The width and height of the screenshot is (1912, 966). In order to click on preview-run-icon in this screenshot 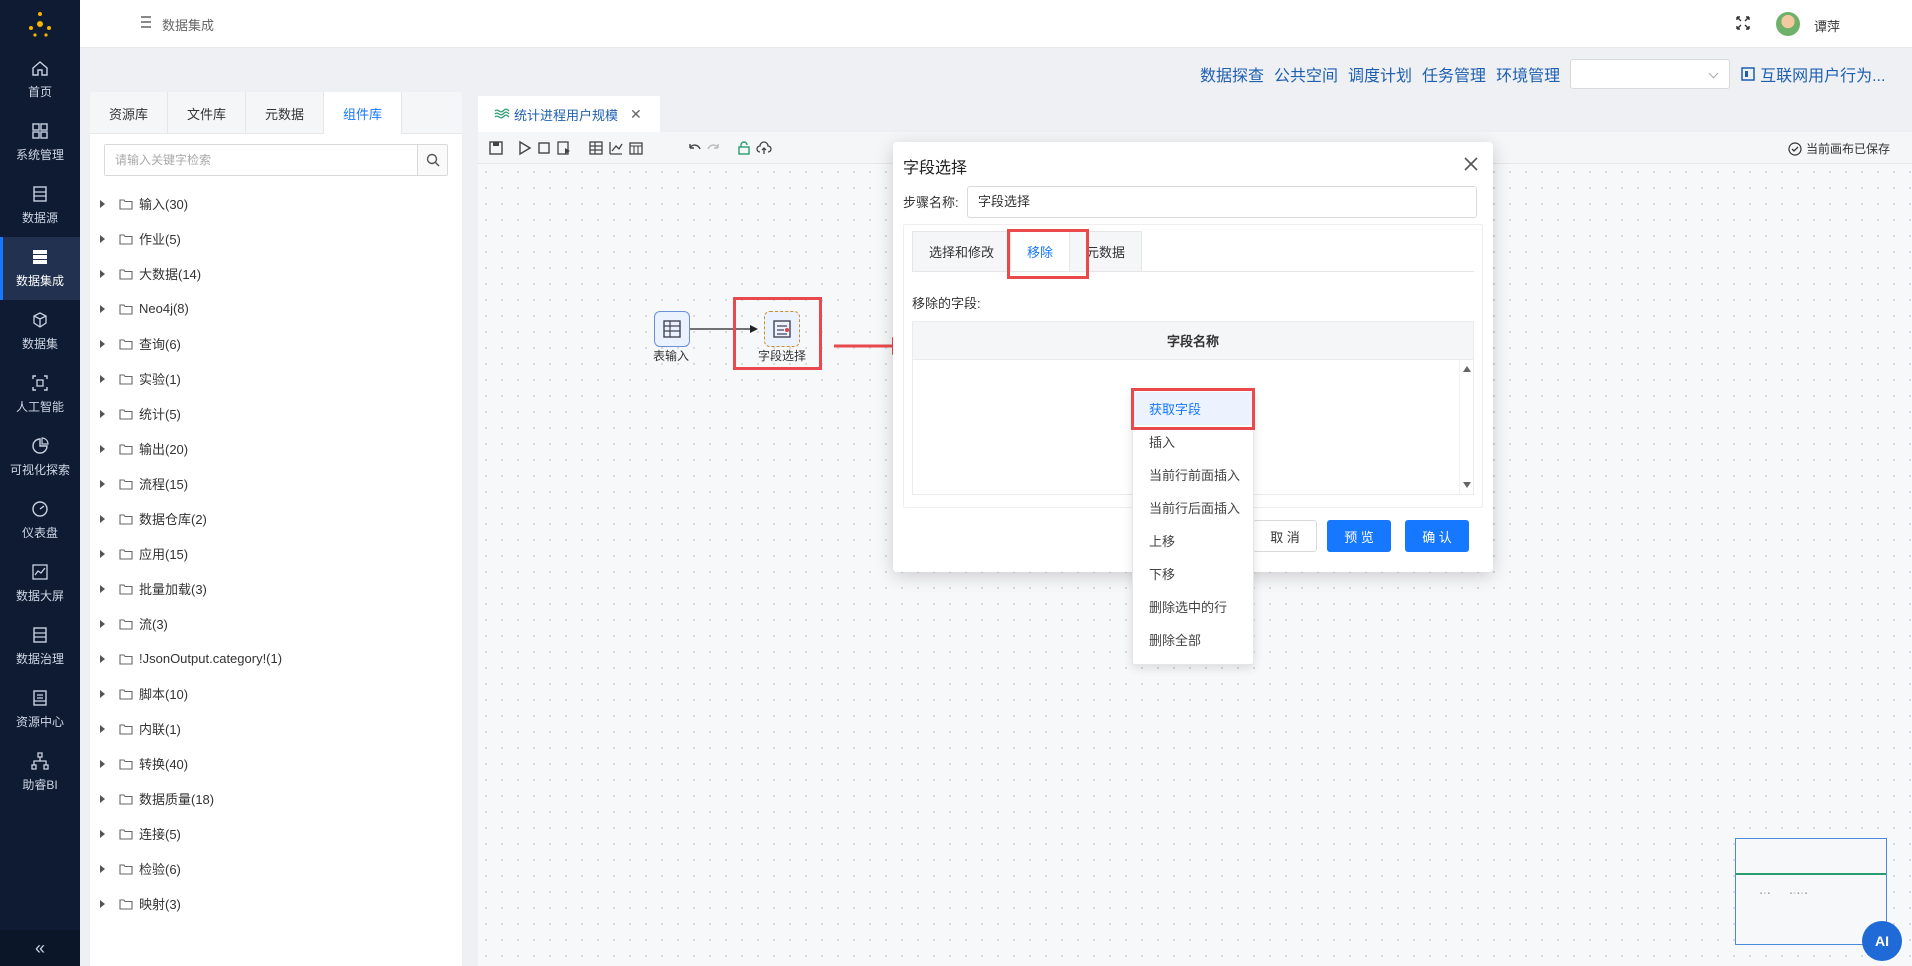, I will do `click(564, 148)`.